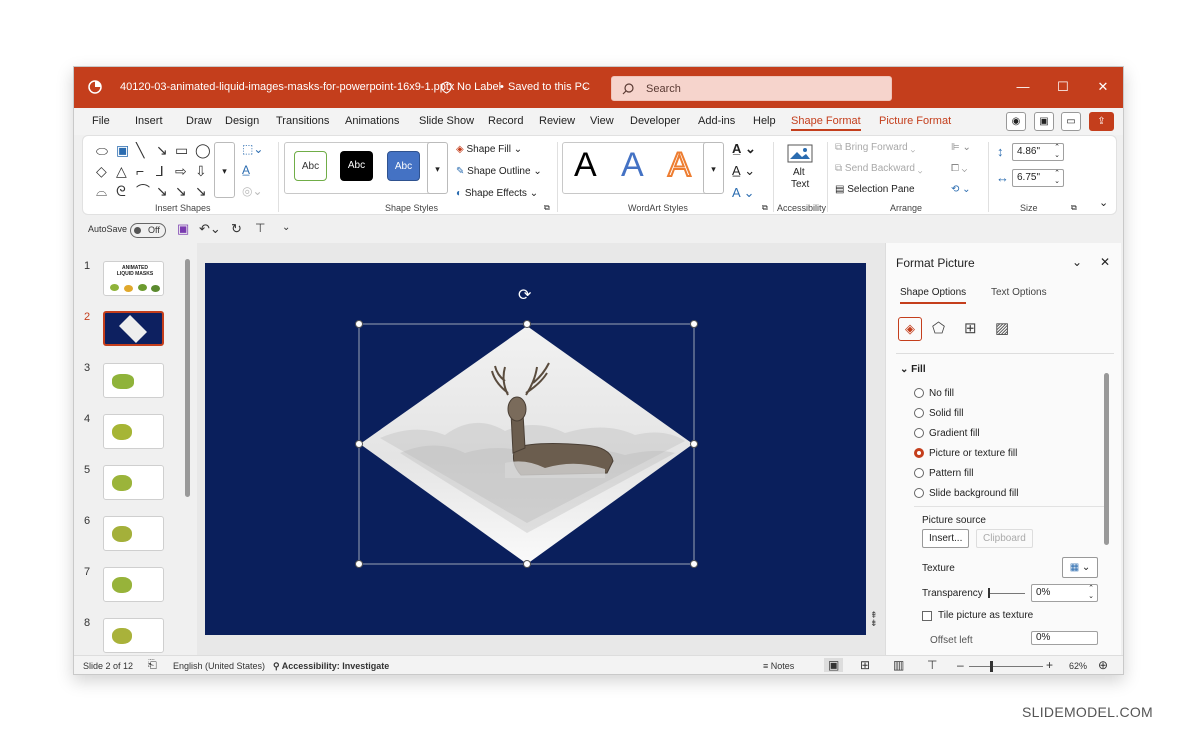 This screenshot has height=743, width=1200. Describe the element at coordinates (310, 166) in the screenshot. I see `style-swatch-outline: Abc` at that location.